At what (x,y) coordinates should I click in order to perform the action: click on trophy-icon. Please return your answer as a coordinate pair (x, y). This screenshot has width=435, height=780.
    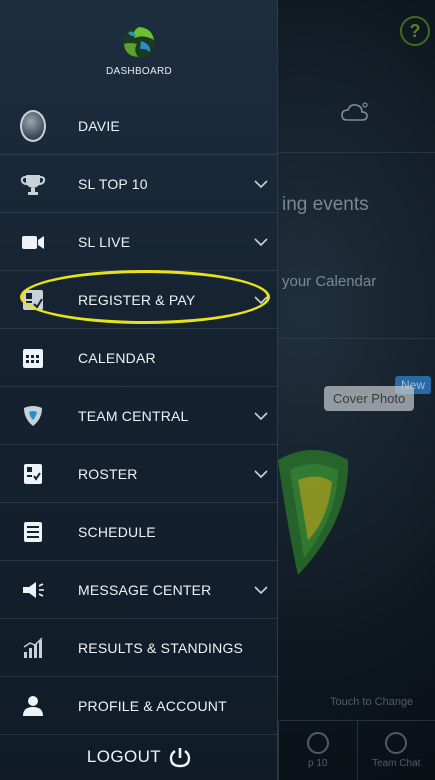
    Looking at the image, I should click on (33, 184).